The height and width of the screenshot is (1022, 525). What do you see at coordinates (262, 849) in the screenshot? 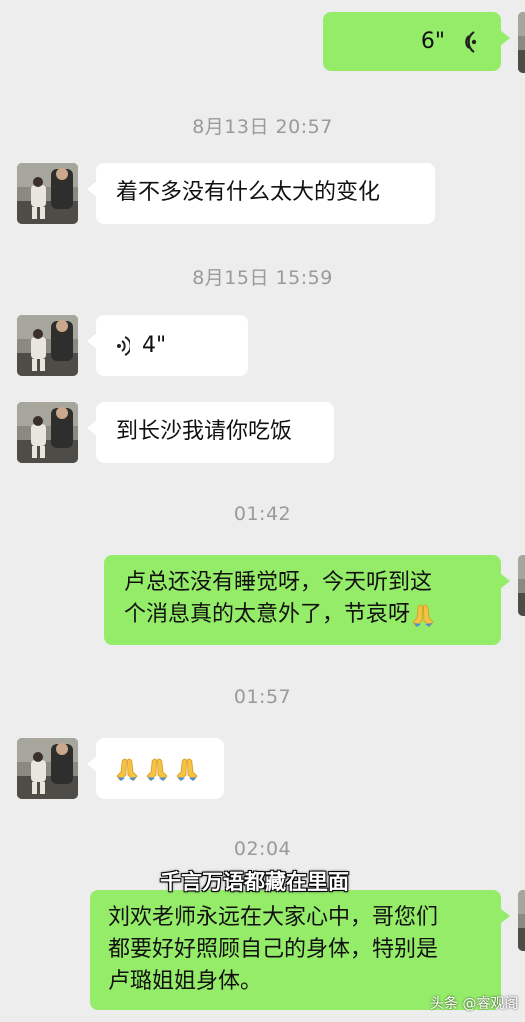
I see `timestamp: 02:04` at bounding box center [262, 849].